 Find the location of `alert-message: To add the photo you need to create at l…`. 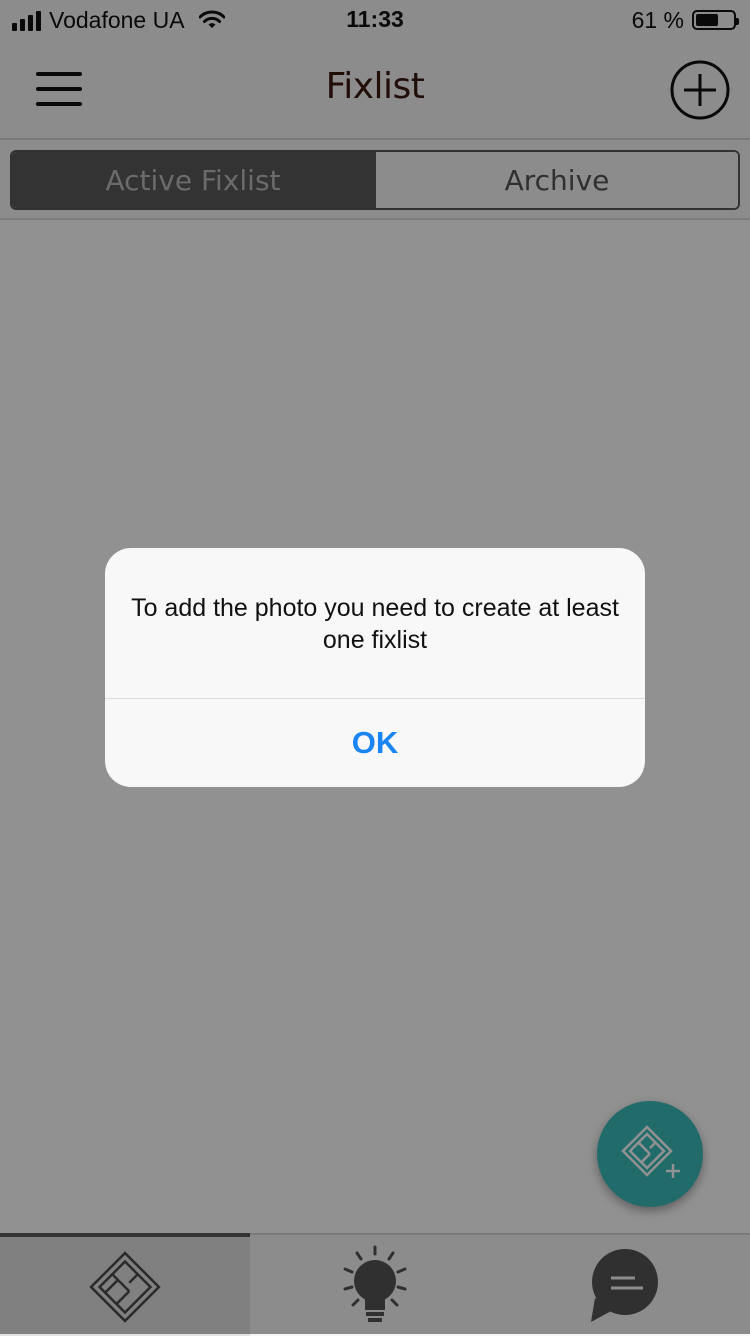

alert-message: To add the photo you need to create at l… is located at coordinates (375, 624).